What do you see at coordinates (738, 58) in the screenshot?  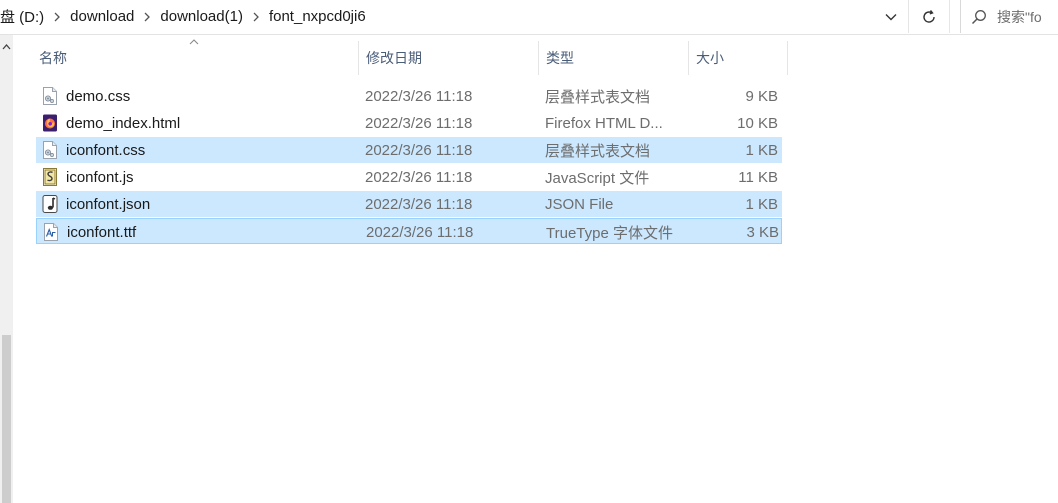 I see `column-header-size: 大小` at bounding box center [738, 58].